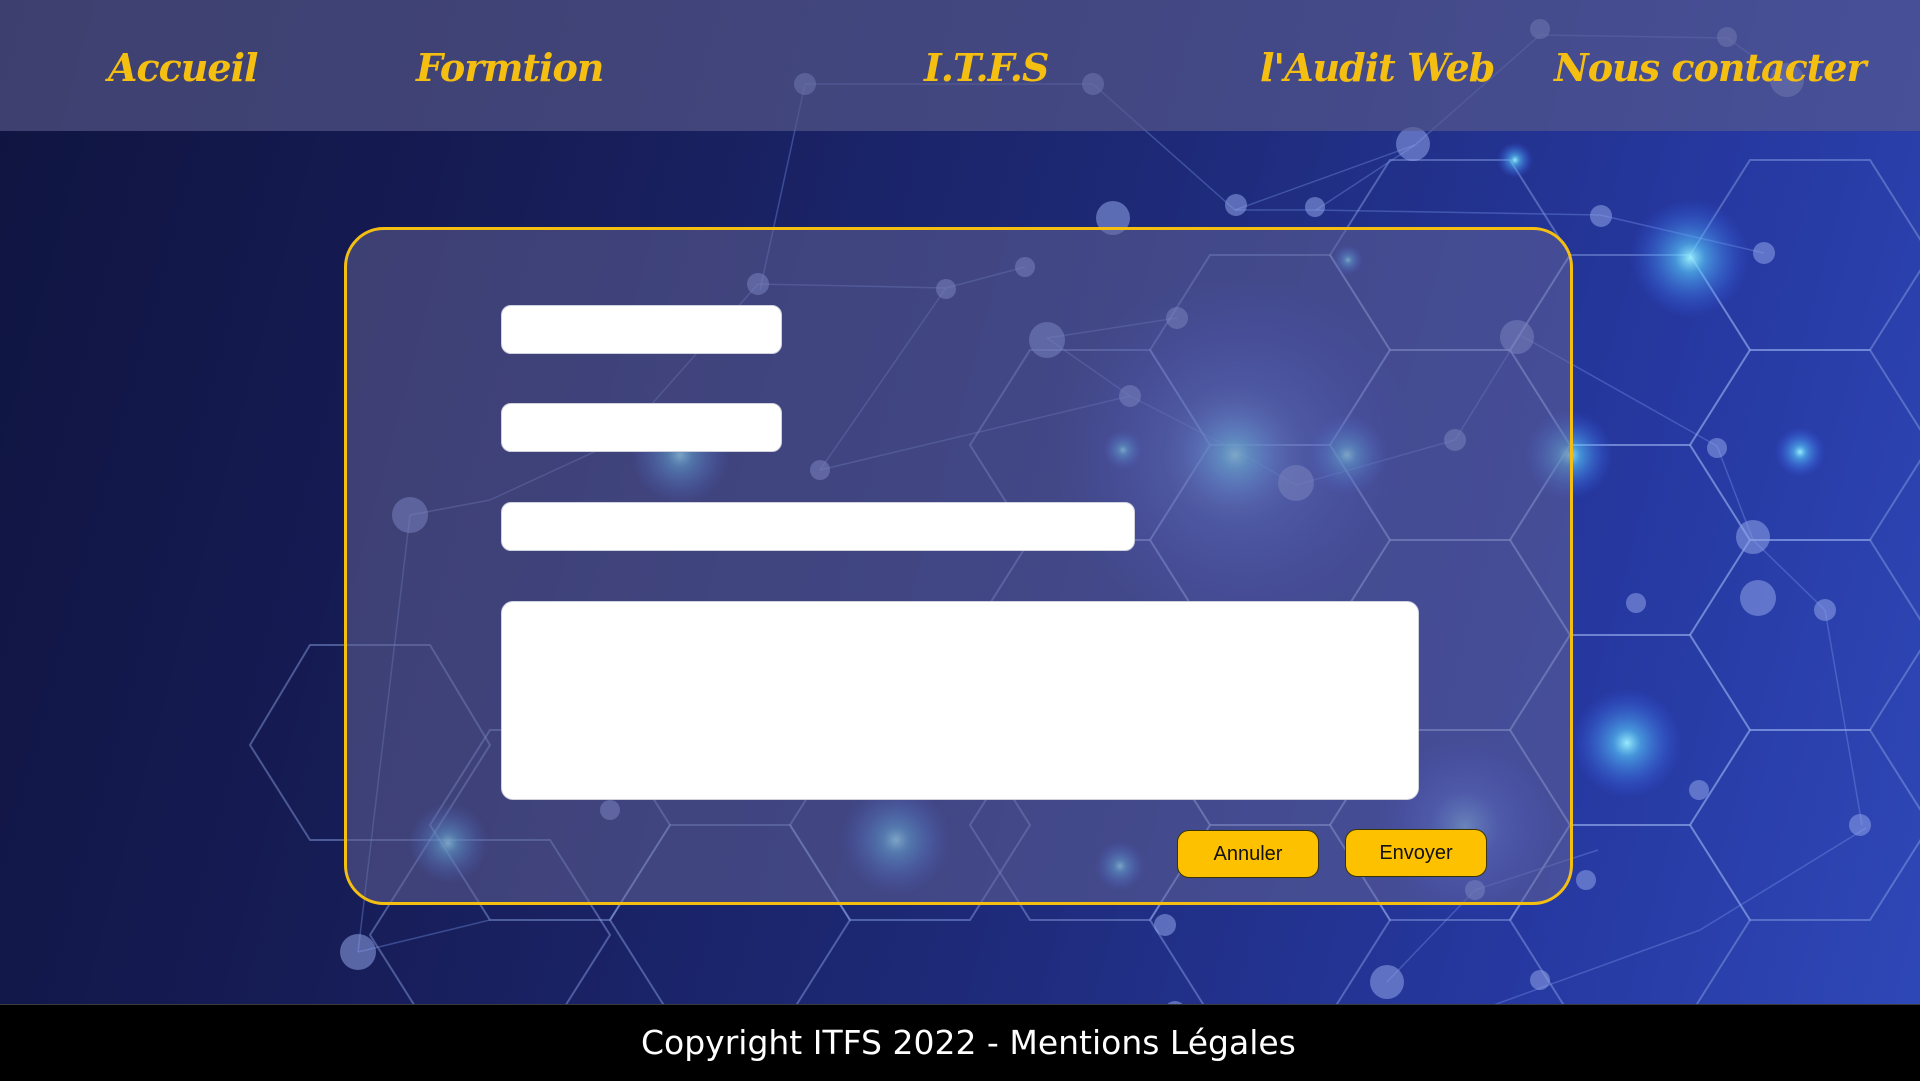 The width and height of the screenshot is (1920, 1081). I want to click on message-textarea, so click(960, 700).